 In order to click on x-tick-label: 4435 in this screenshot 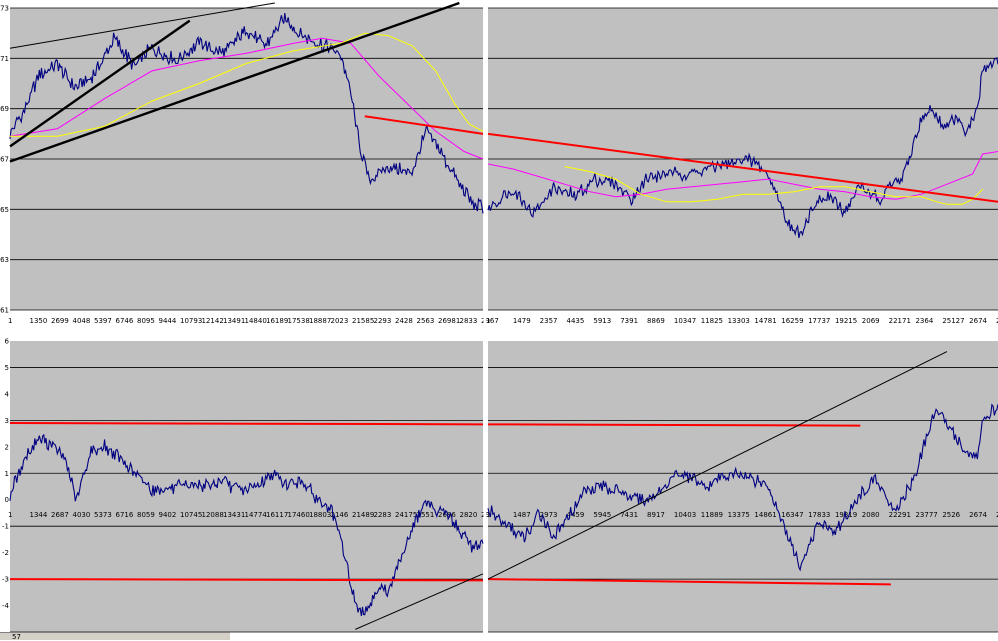, I will do `click(576, 321)`.